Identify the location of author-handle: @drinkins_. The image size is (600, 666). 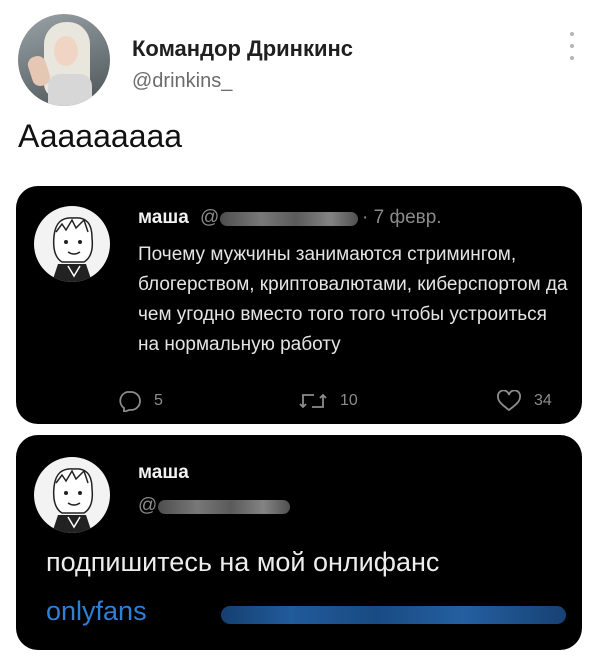
(182, 81).